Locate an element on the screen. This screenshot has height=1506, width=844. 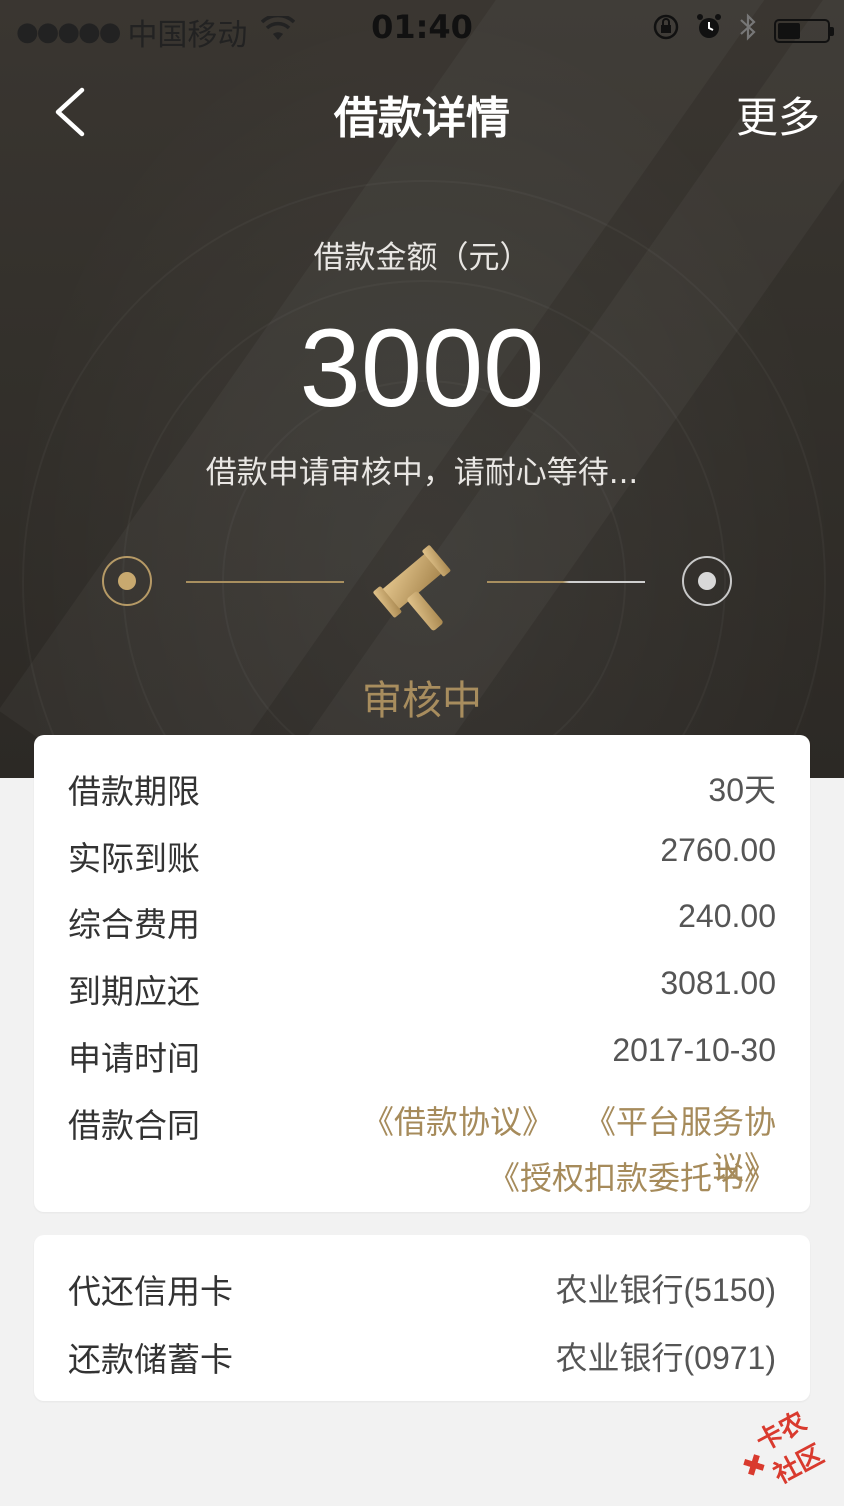
status-right is located at coordinates (743, 30).